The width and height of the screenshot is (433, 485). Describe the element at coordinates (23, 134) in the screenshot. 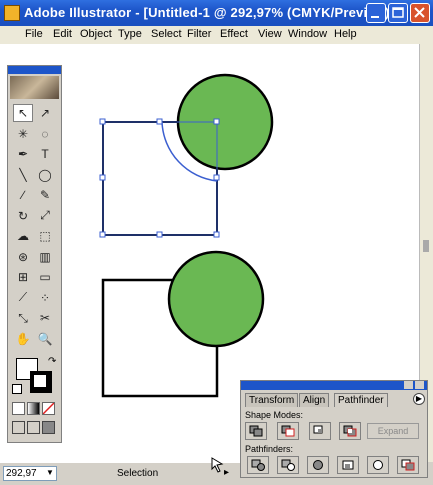

I see `magic-wand-icon: ✳` at that location.